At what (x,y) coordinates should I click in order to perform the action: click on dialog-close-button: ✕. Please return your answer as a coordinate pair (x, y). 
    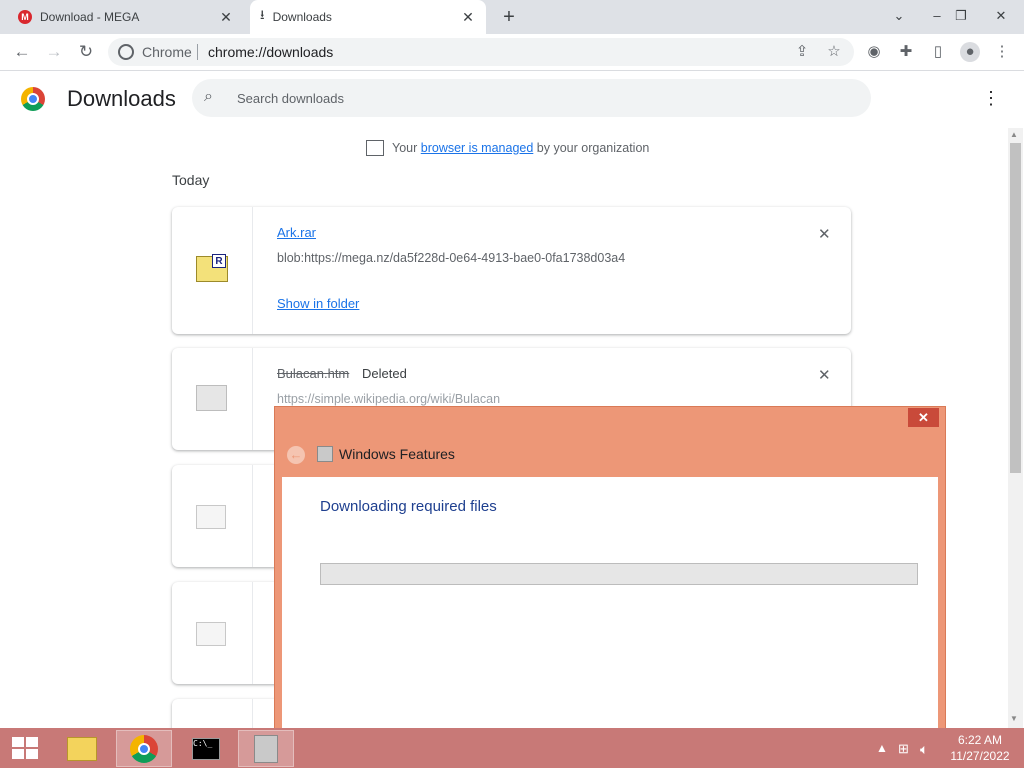
    Looking at the image, I should click on (923, 417).